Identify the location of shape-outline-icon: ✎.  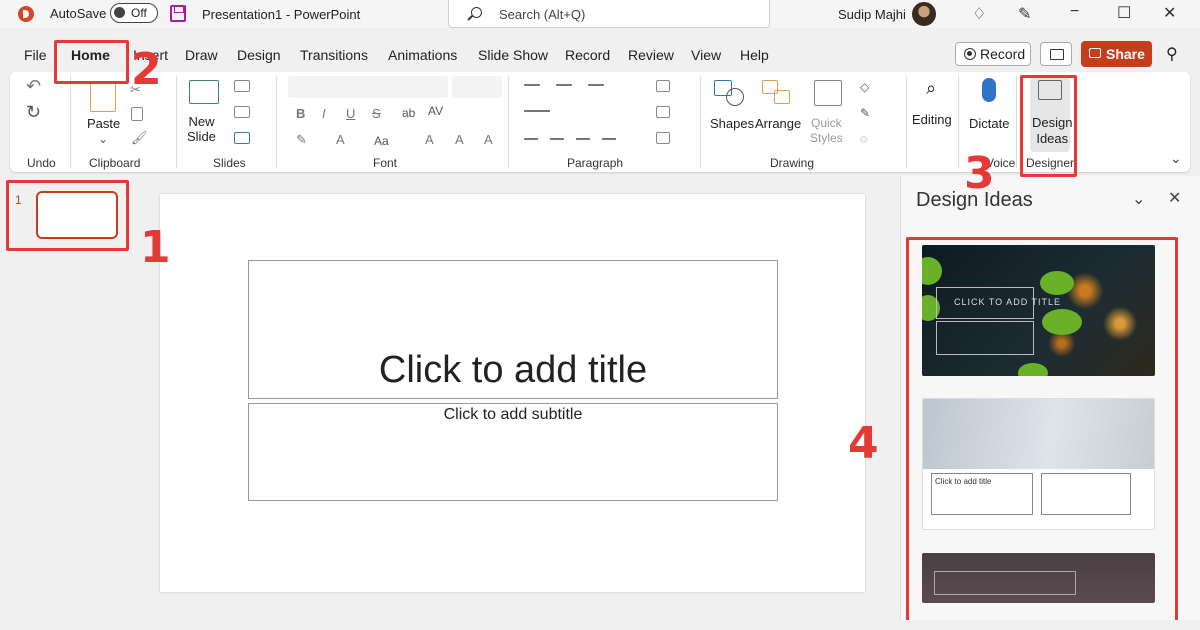
(865, 113).